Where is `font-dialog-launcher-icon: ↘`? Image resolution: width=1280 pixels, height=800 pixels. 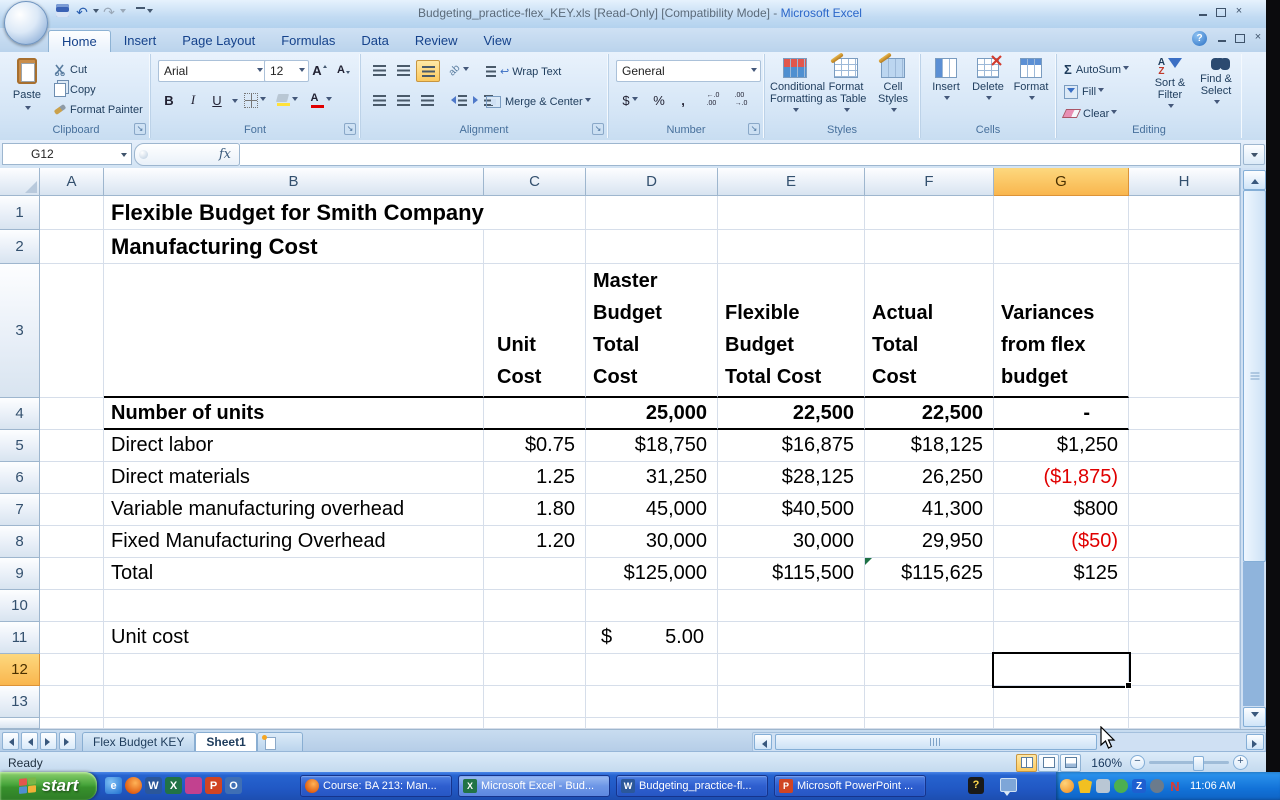
font-dialog-launcher-icon: ↘ is located at coordinates (350, 129).